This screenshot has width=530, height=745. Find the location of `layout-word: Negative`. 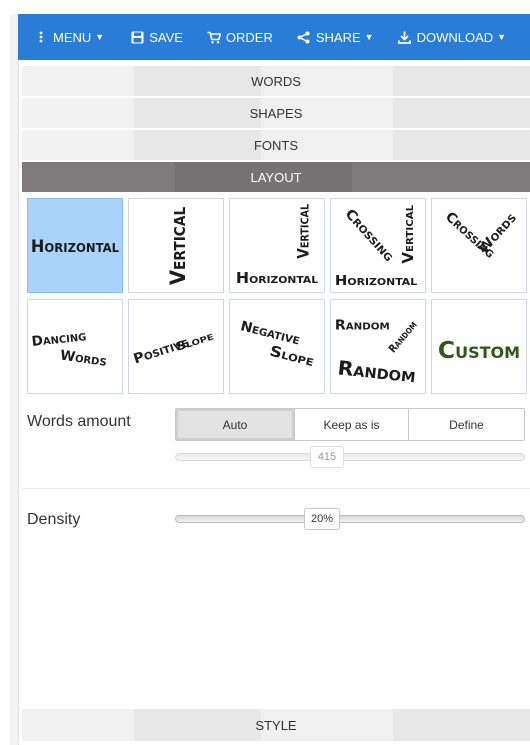

layout-word: Negative is located at coordinates (270, 333).